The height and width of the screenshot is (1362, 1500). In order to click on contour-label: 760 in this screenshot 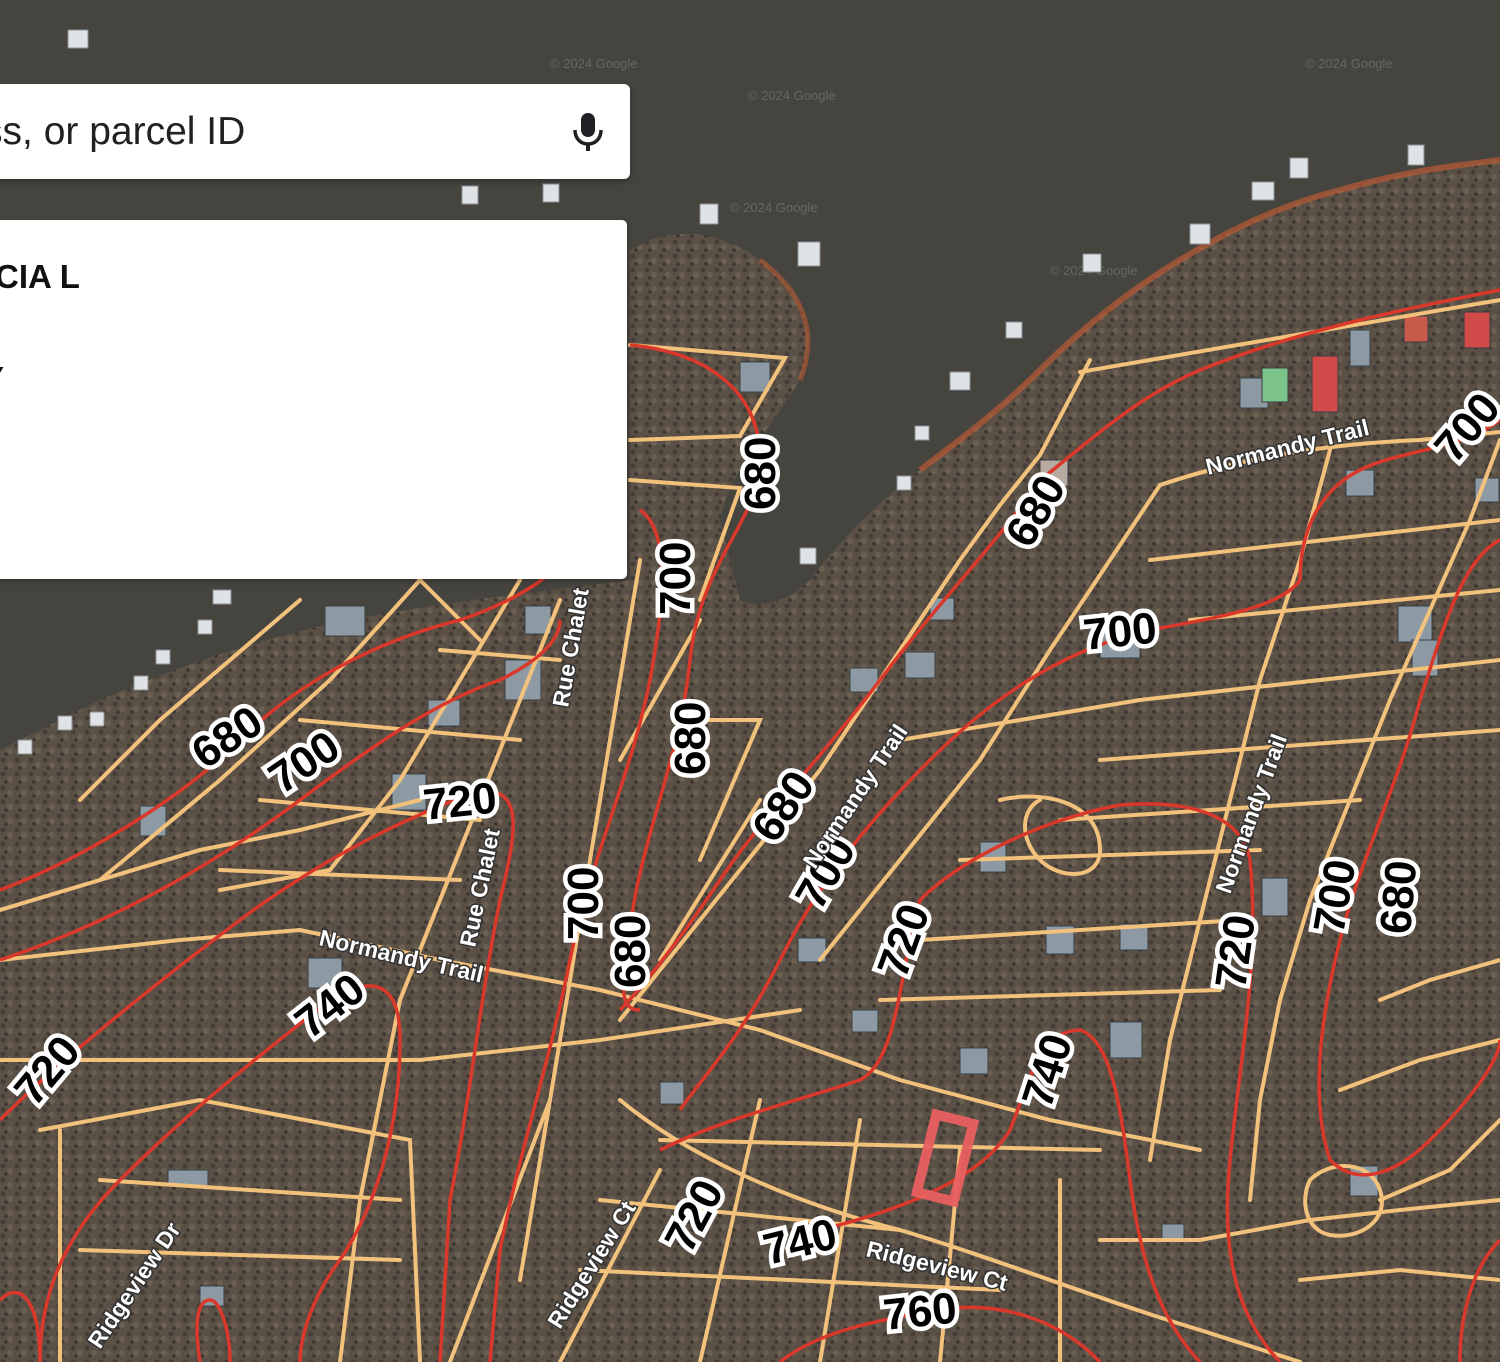, I will do `click(920, 1312)`.